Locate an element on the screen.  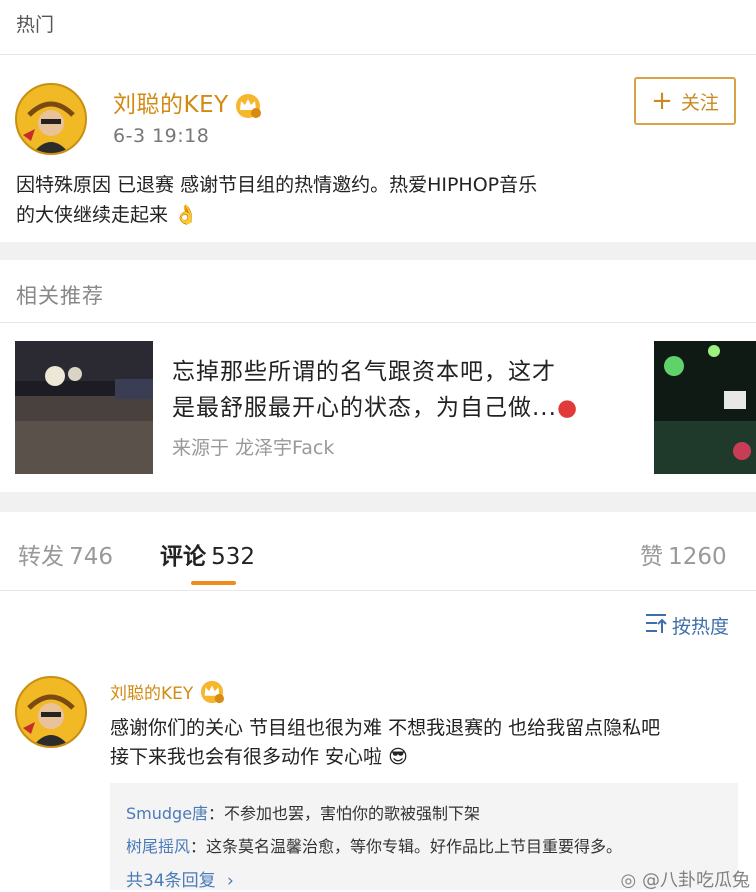
reply-item: Smudge唐：不参加也罢，害怕你的歌被强制下架 is located at coordinates (303, 812).